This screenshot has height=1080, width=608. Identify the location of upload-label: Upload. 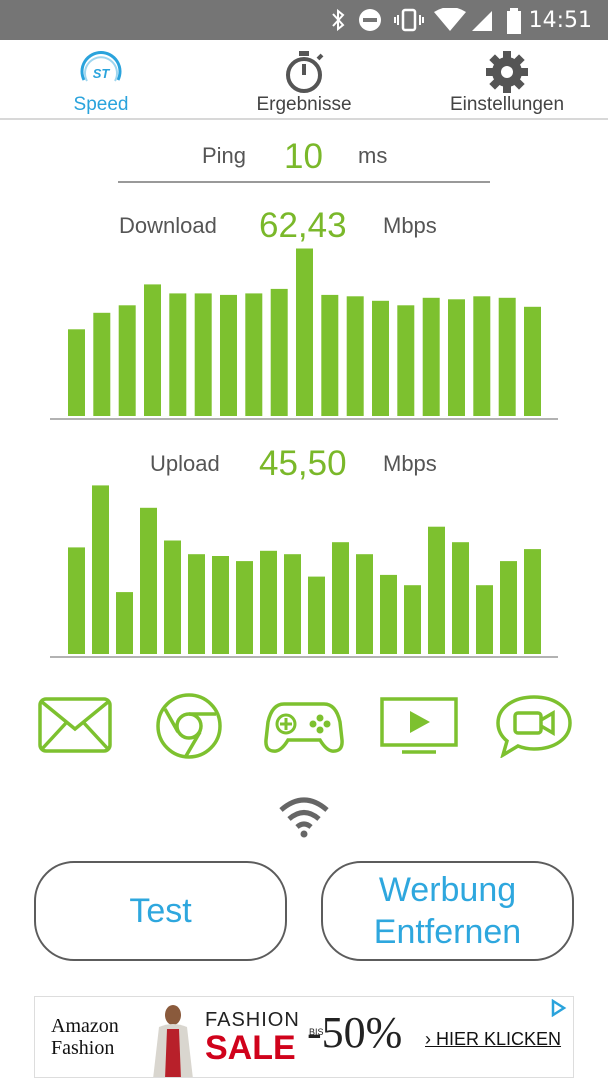
(185, 463).